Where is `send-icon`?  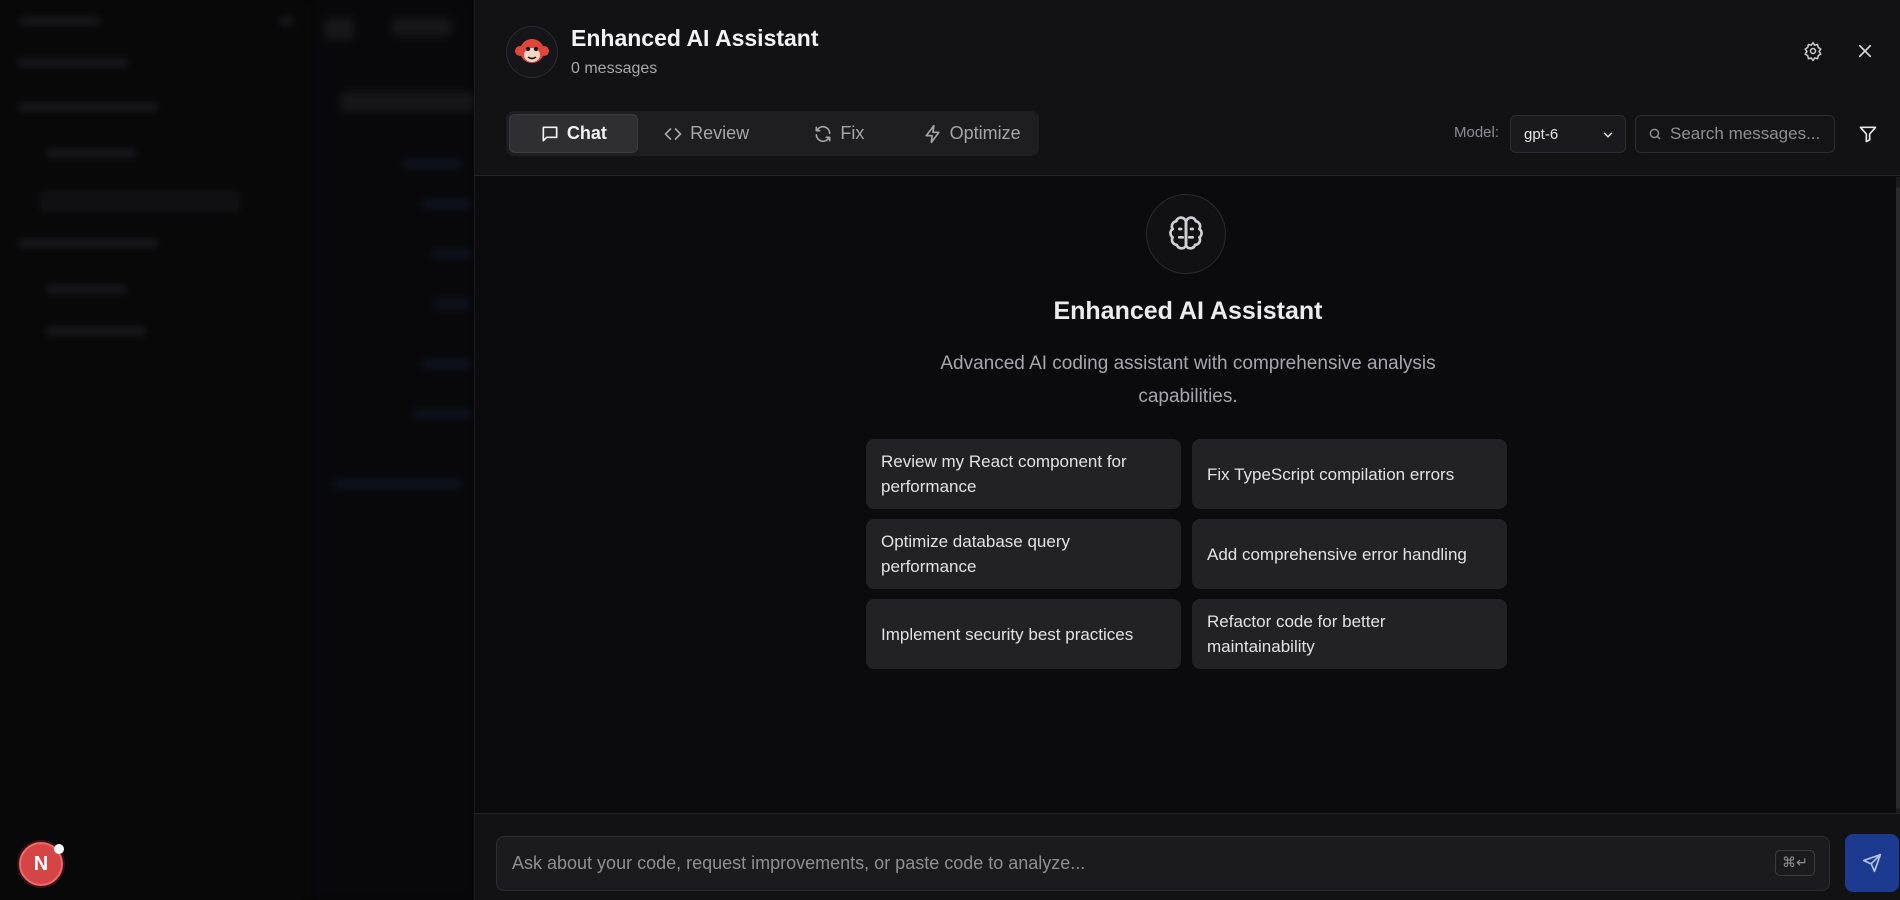
send-icon is located at coordinates (1872, 863).